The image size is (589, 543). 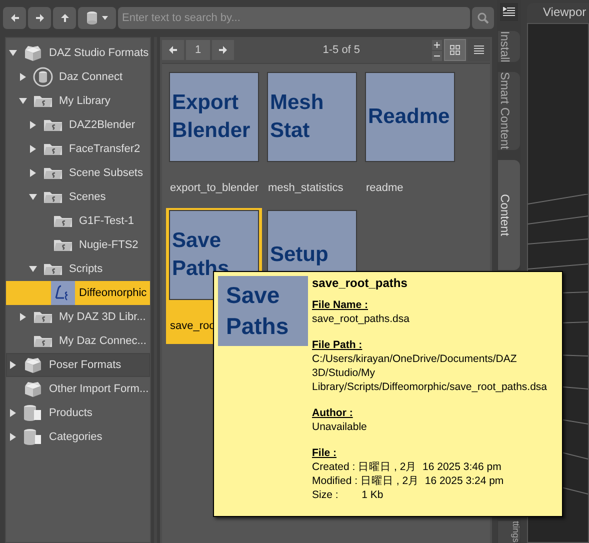 I want to click on section-heading: Author :, so click(x=333, y=413).